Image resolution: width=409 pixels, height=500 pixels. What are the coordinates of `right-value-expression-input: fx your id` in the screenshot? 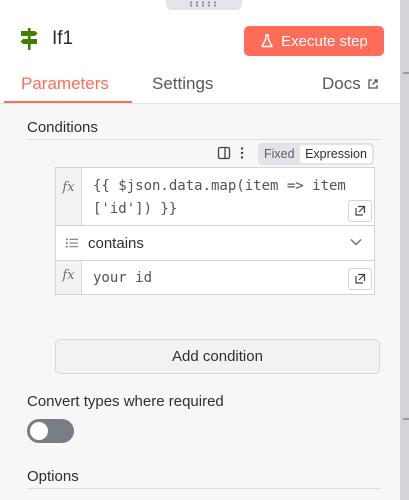 It's located at (215, 277).